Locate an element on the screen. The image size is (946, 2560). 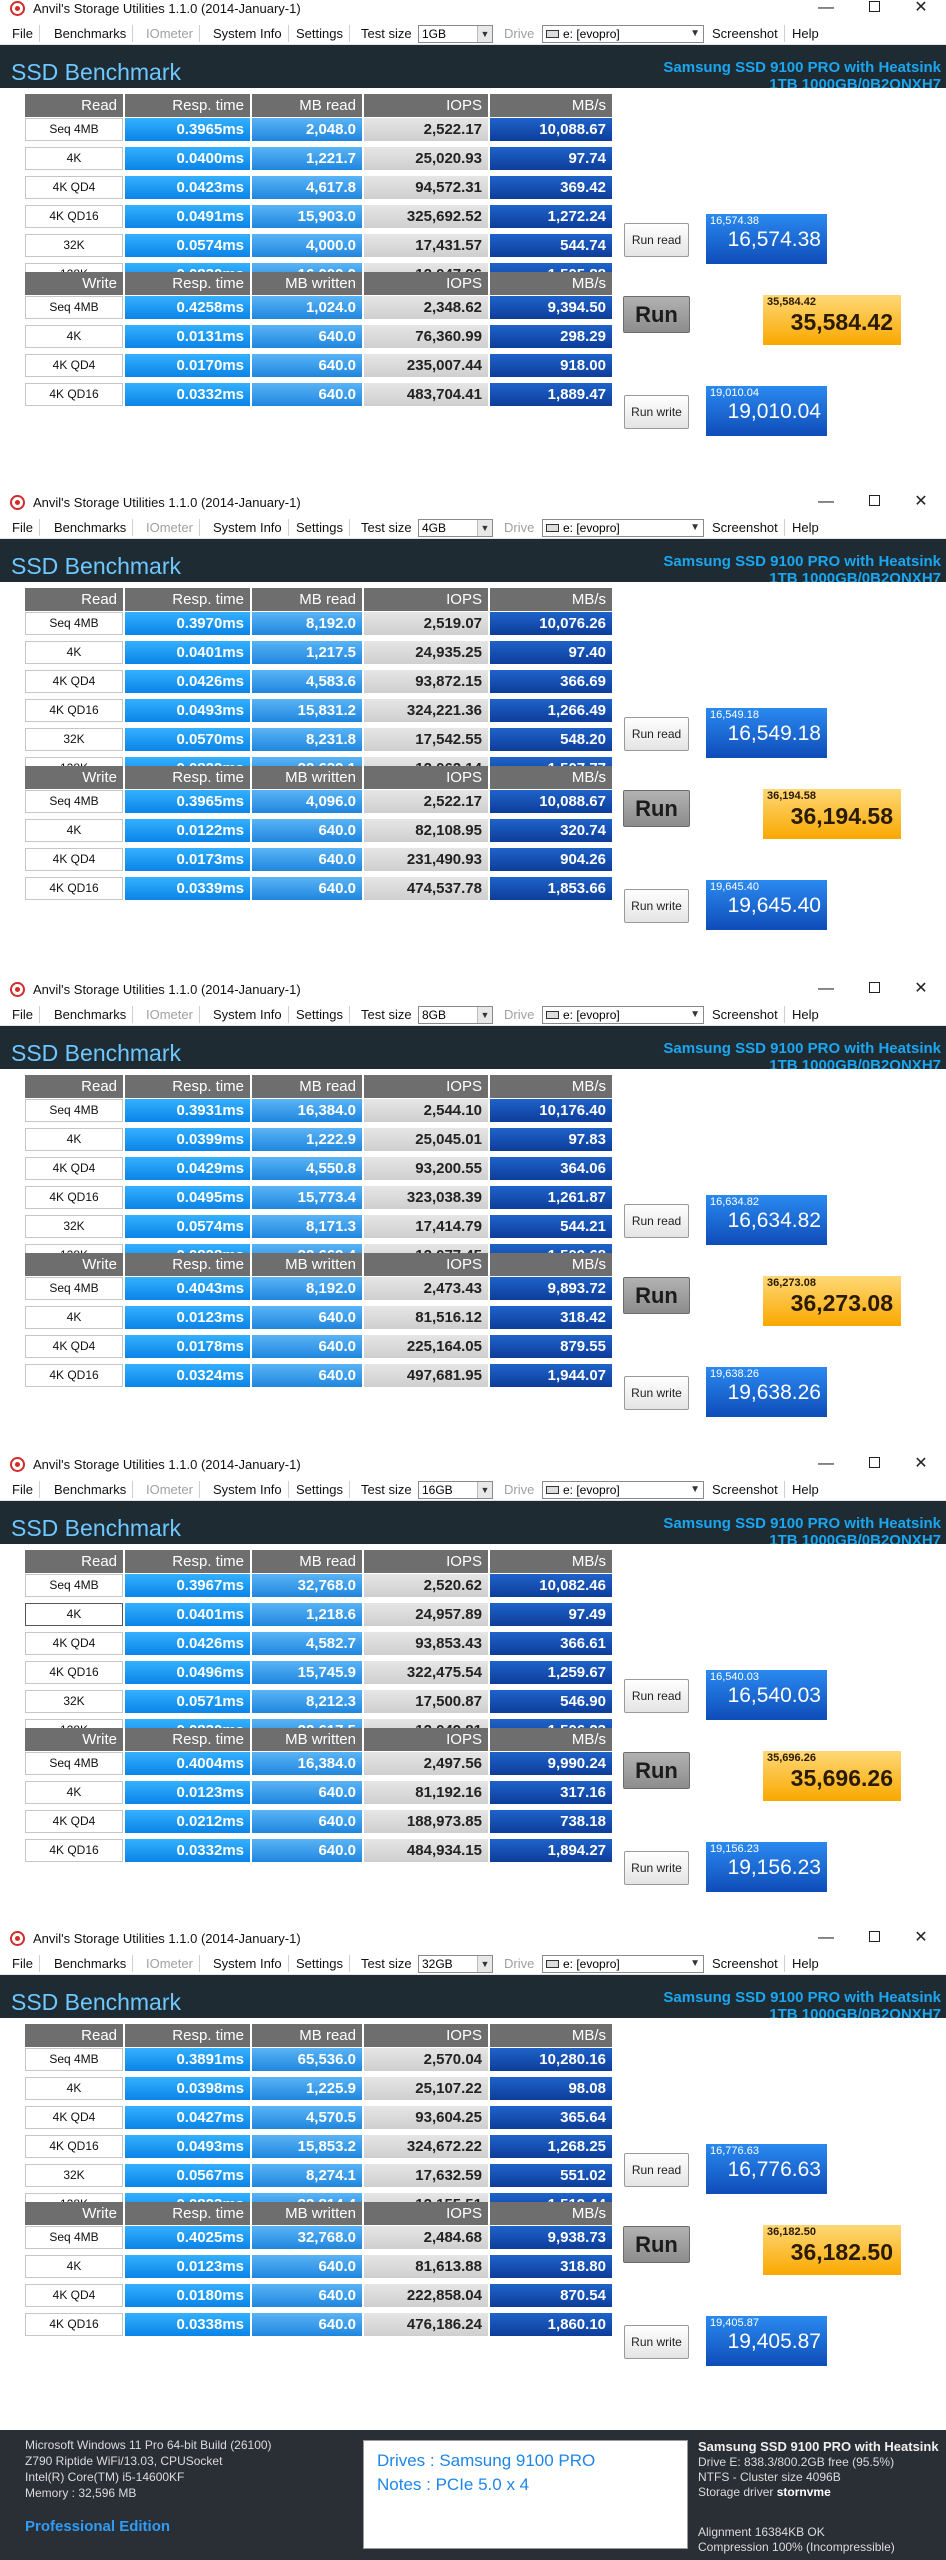
test-size-select: 16GB ▼ is located at coordinates (455, 1490).